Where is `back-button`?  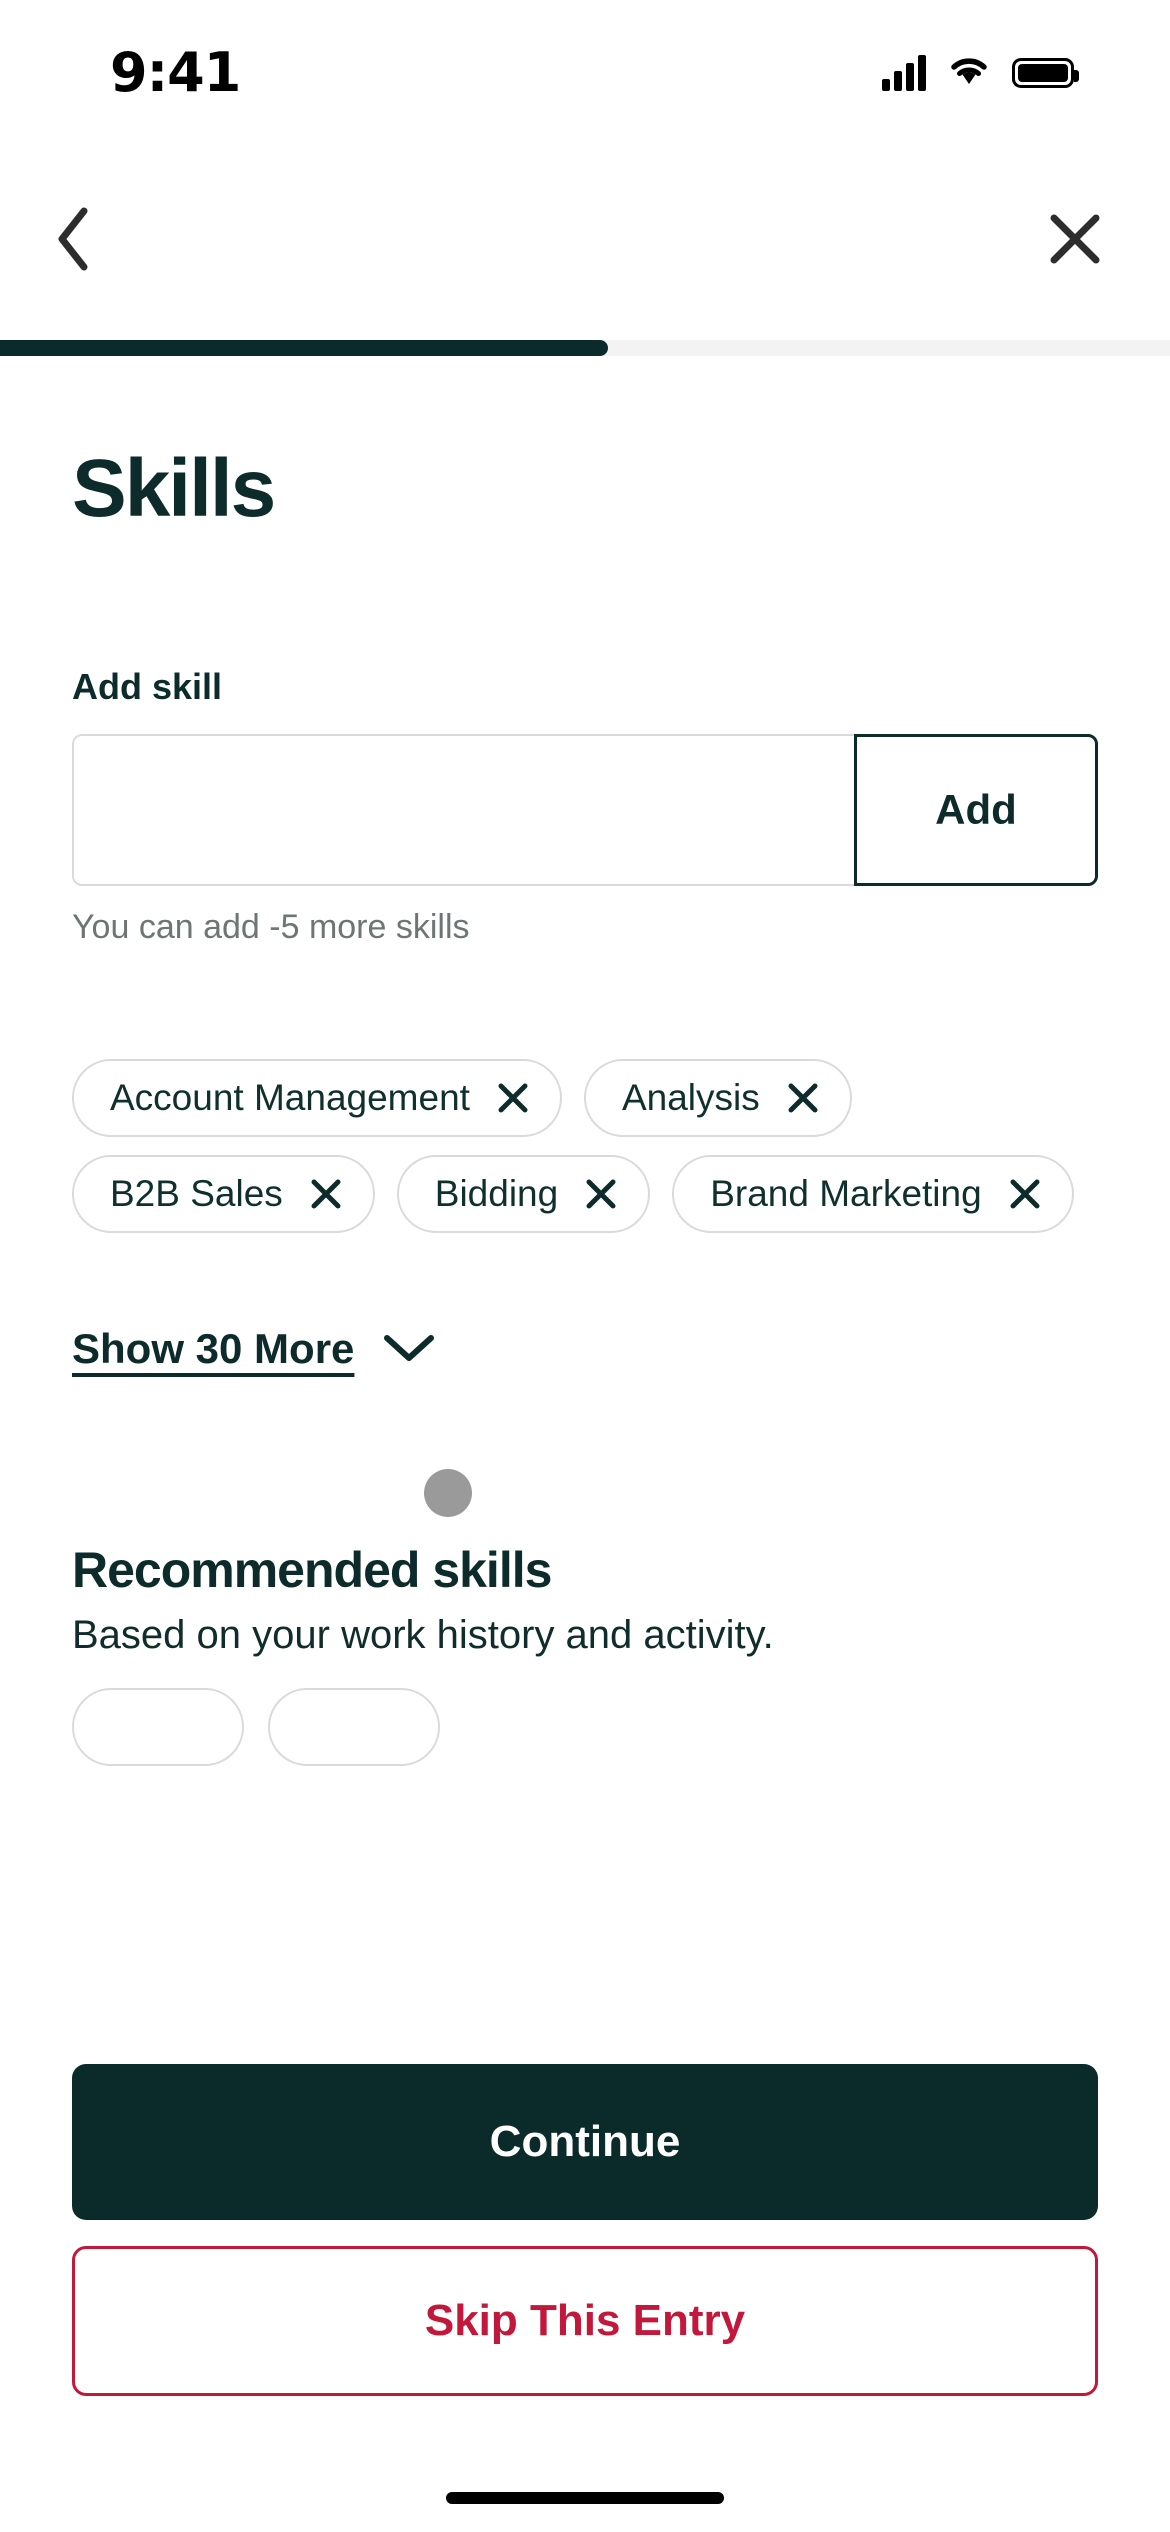
back-button is located at coordinates (73, 240).